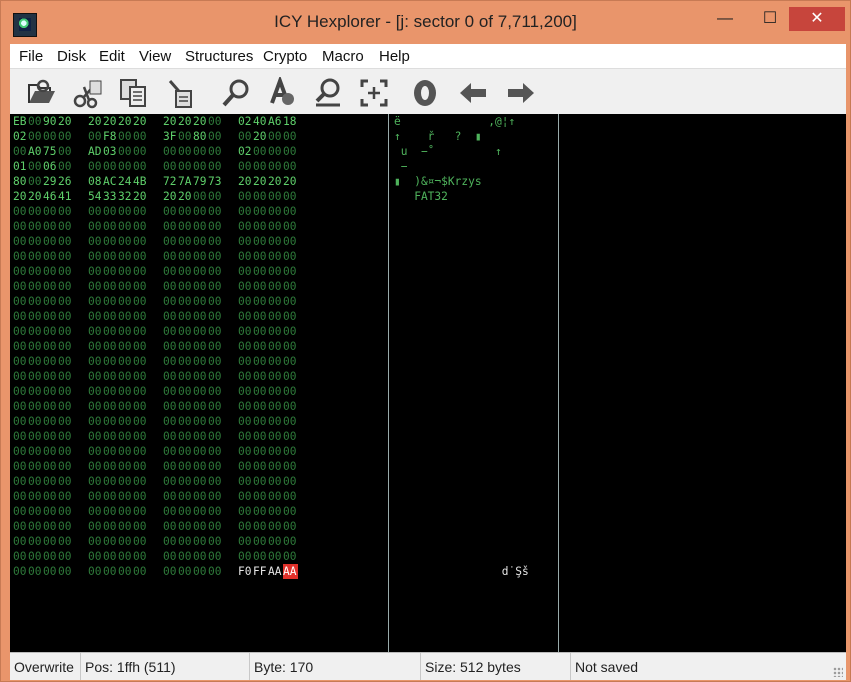  Describe the element at coordinates (110, 136) in the screenshot. I see `hex-byte: F8` at that location.